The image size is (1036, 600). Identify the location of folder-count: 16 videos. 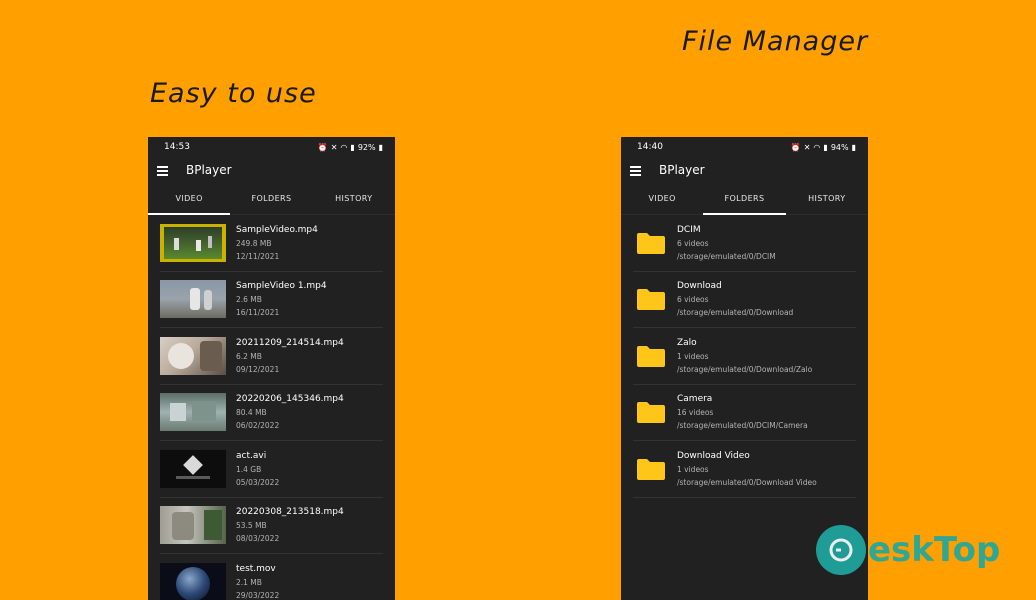
(695, 413).